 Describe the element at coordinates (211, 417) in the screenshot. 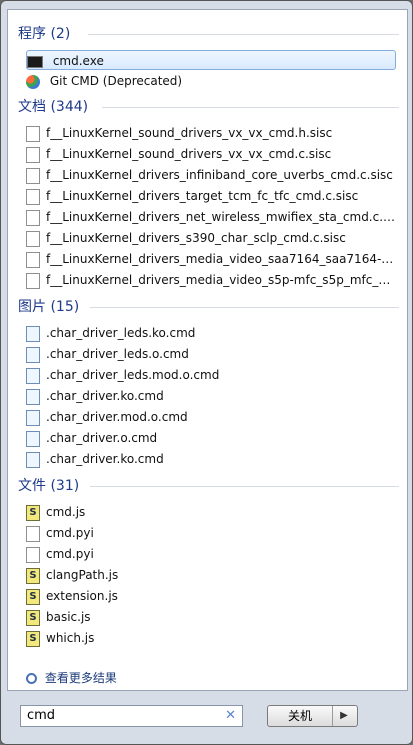

I see `result-item: .char_driver.mod.o.cmd` at that location.